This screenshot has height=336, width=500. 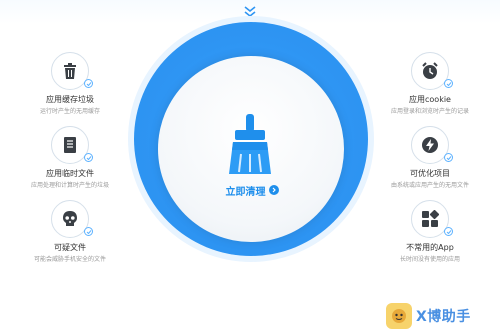 What do you see at coordinates (70, 99) in the screenshot?
I see `feature-title: 应用缓存垃圾` at bounding box center [70, 99].